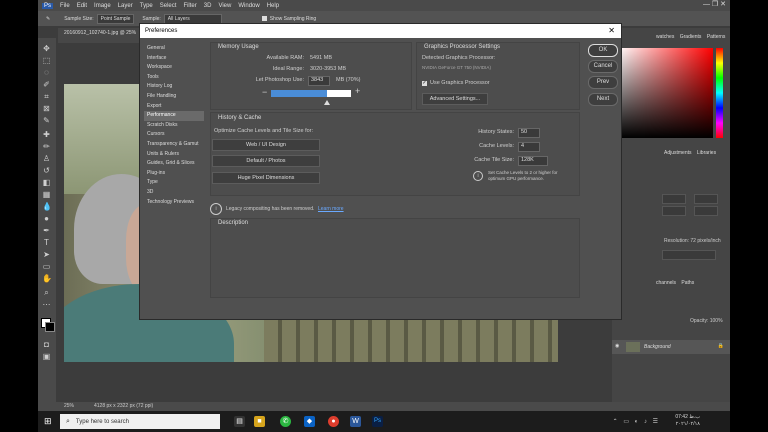 The width and height of the screenshot is (768, 432). I want to click on next-button: Next, so click(603, 99).